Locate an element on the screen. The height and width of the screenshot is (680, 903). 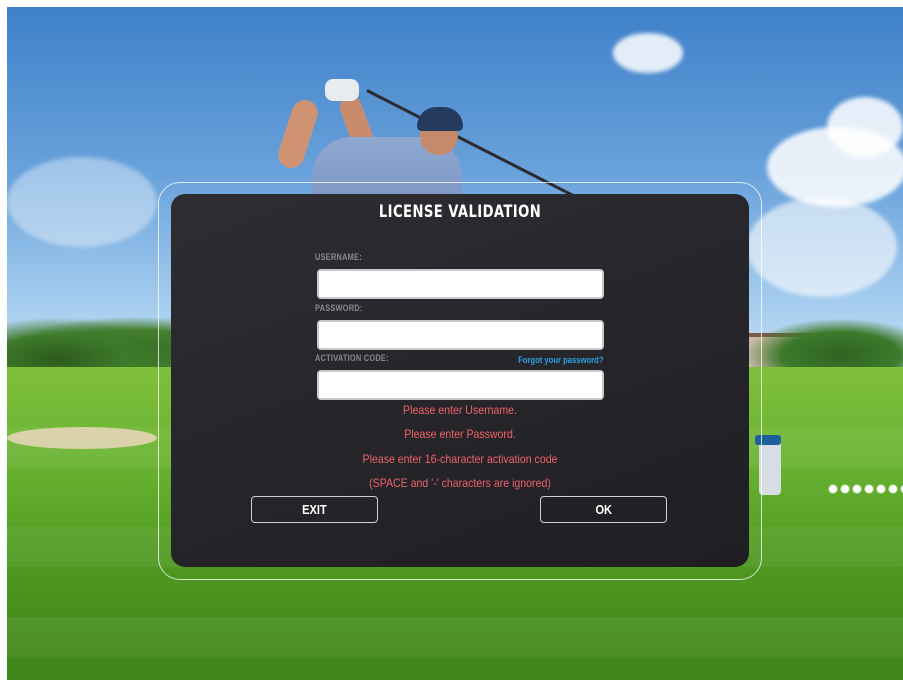
exit-button: EXIT is located at coordinates (314, 509).